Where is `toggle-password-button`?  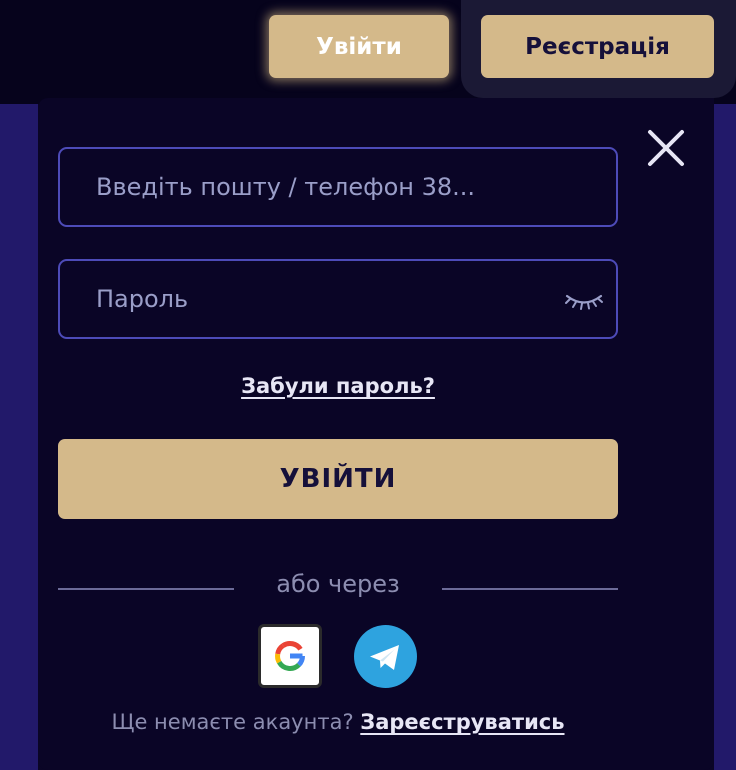 toggle-password-button is located at coordinates (584, 299).